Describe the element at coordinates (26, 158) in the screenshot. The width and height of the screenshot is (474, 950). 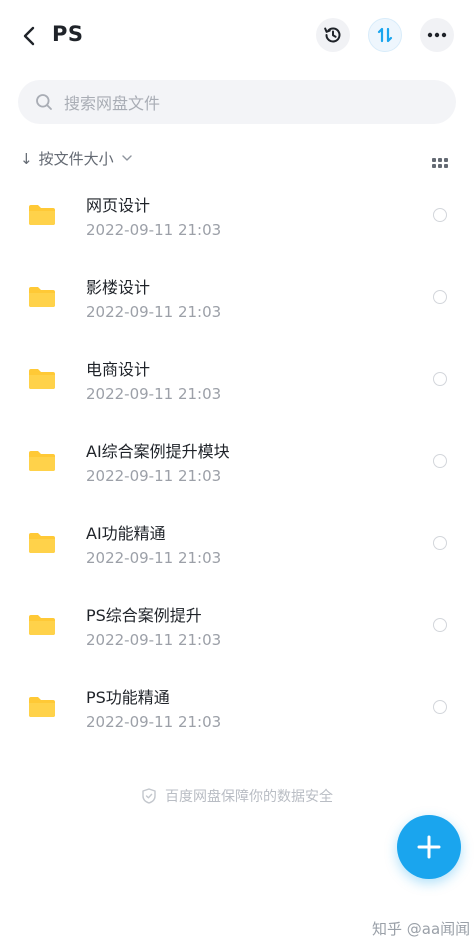
I see `arrow-down-icon: ↓` at that location.